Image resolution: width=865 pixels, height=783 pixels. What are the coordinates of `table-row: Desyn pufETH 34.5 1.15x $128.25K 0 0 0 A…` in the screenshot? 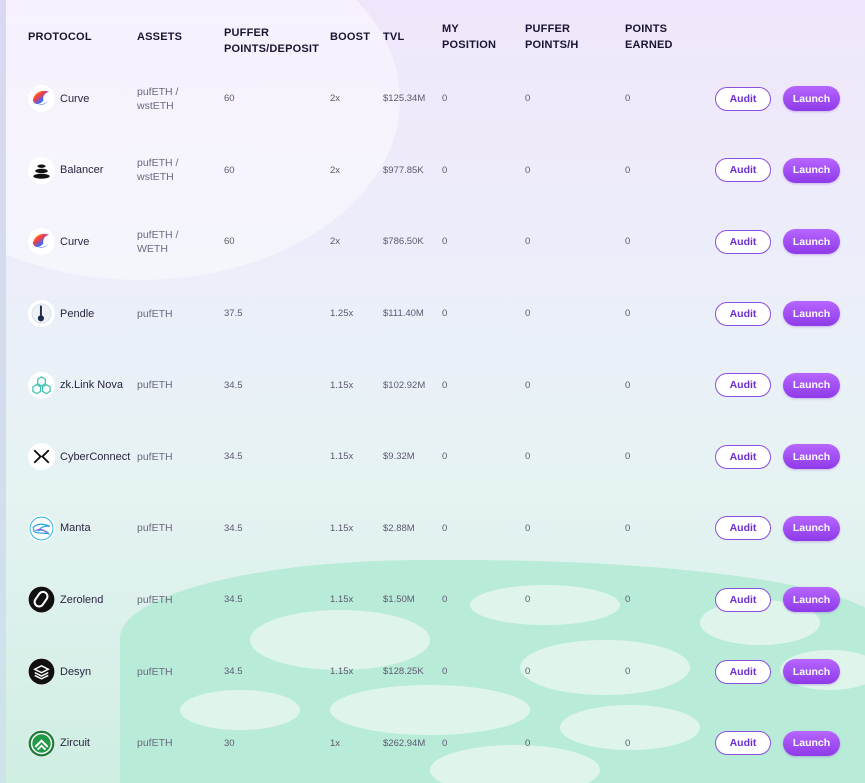 It's located at (432, 672).